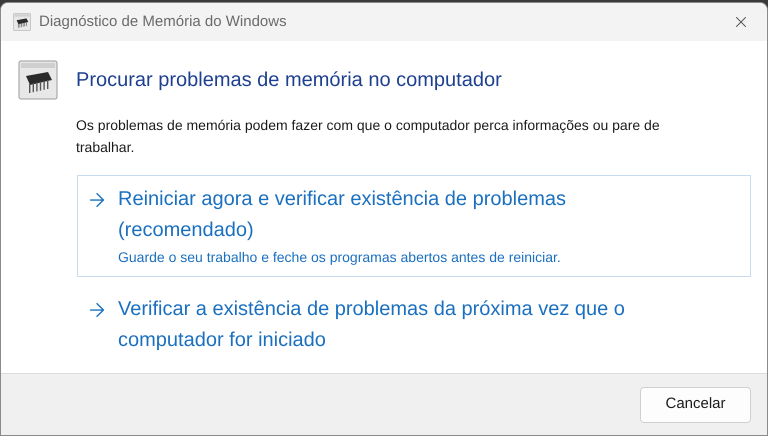  Describe the element at coordinates (340, 257) in the screenshot. I see `option-note: Guarde o seu trabalho e feche os programas abertos antes de reiniciar.` at that location.